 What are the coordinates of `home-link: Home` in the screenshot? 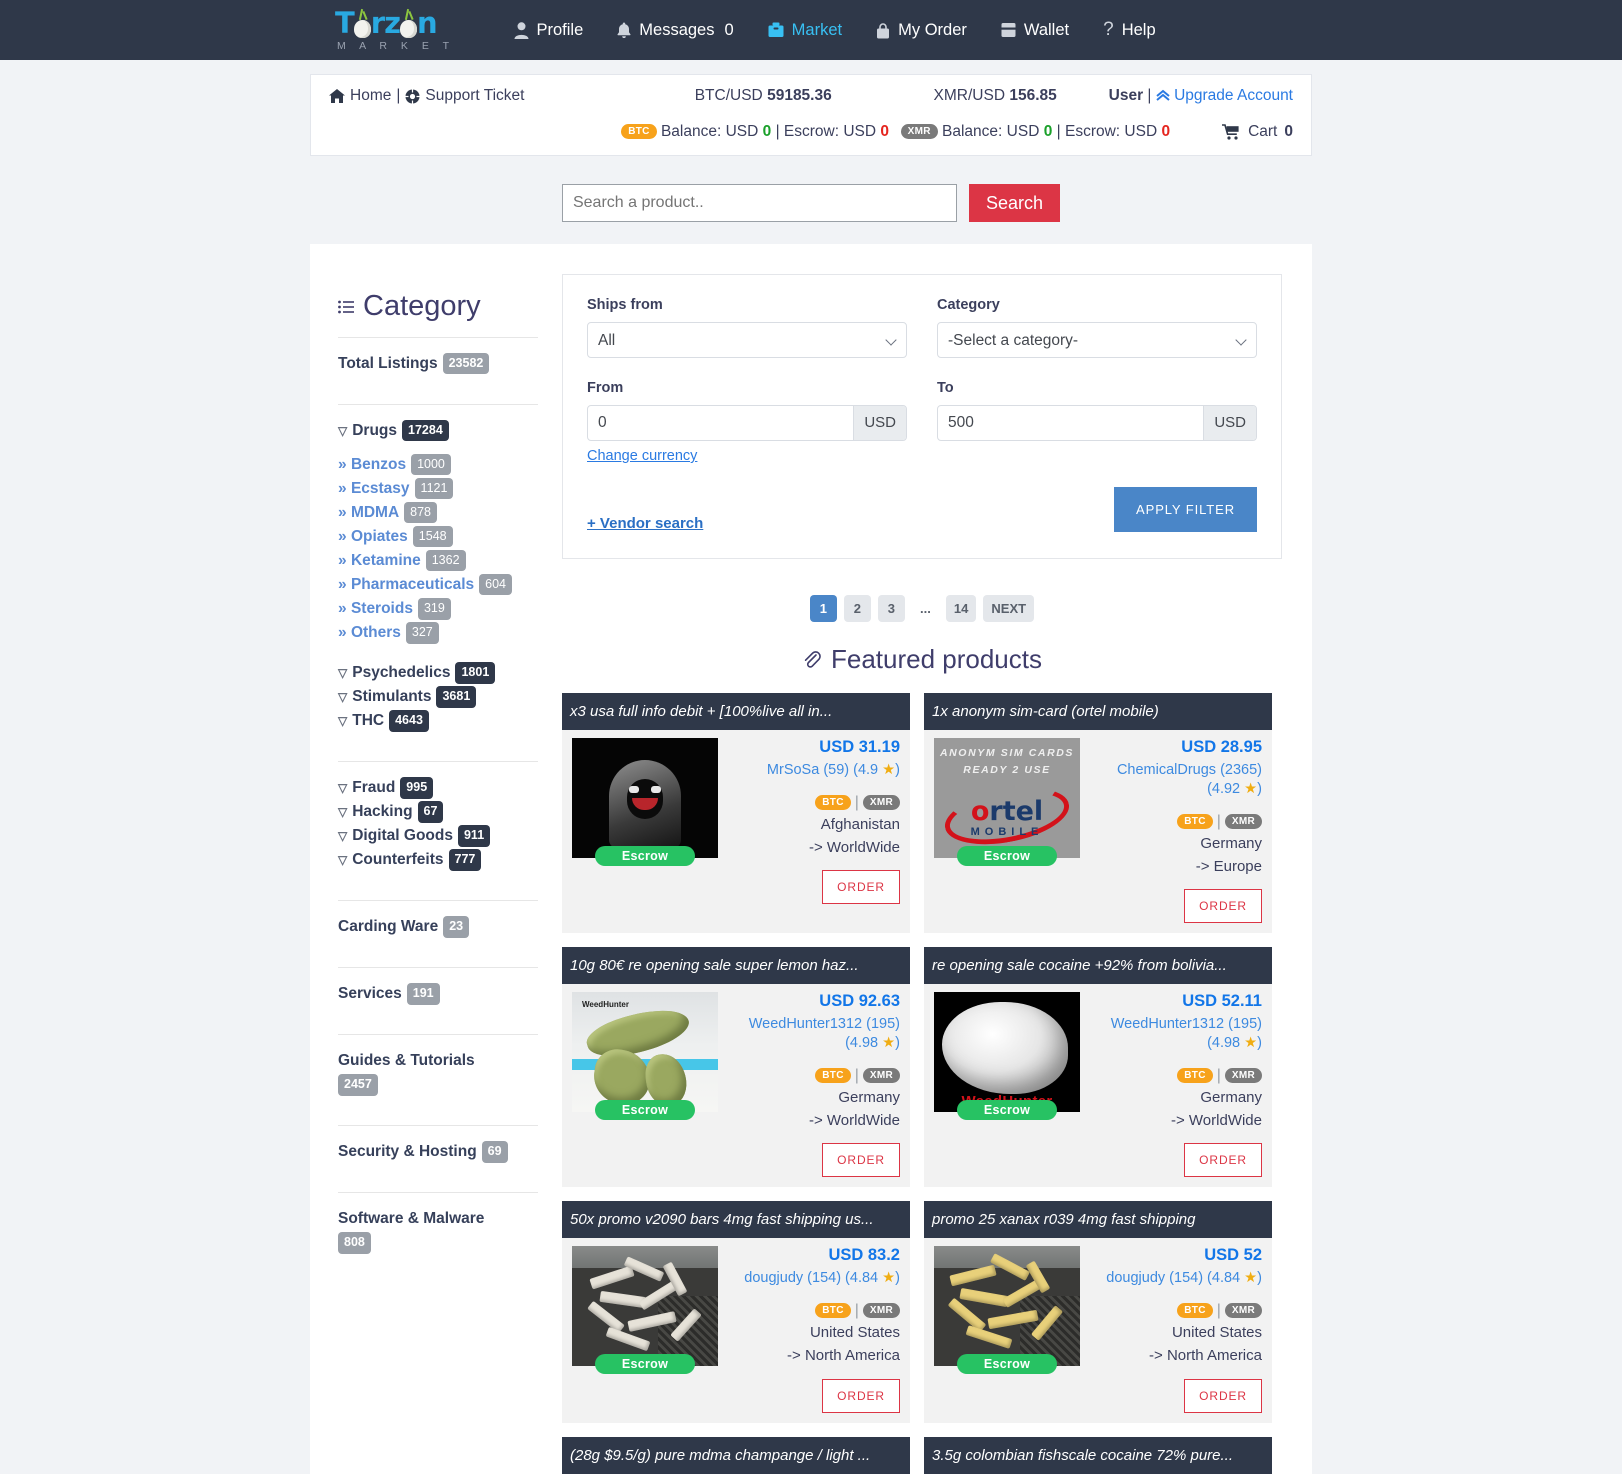 It's located at (370, 96).